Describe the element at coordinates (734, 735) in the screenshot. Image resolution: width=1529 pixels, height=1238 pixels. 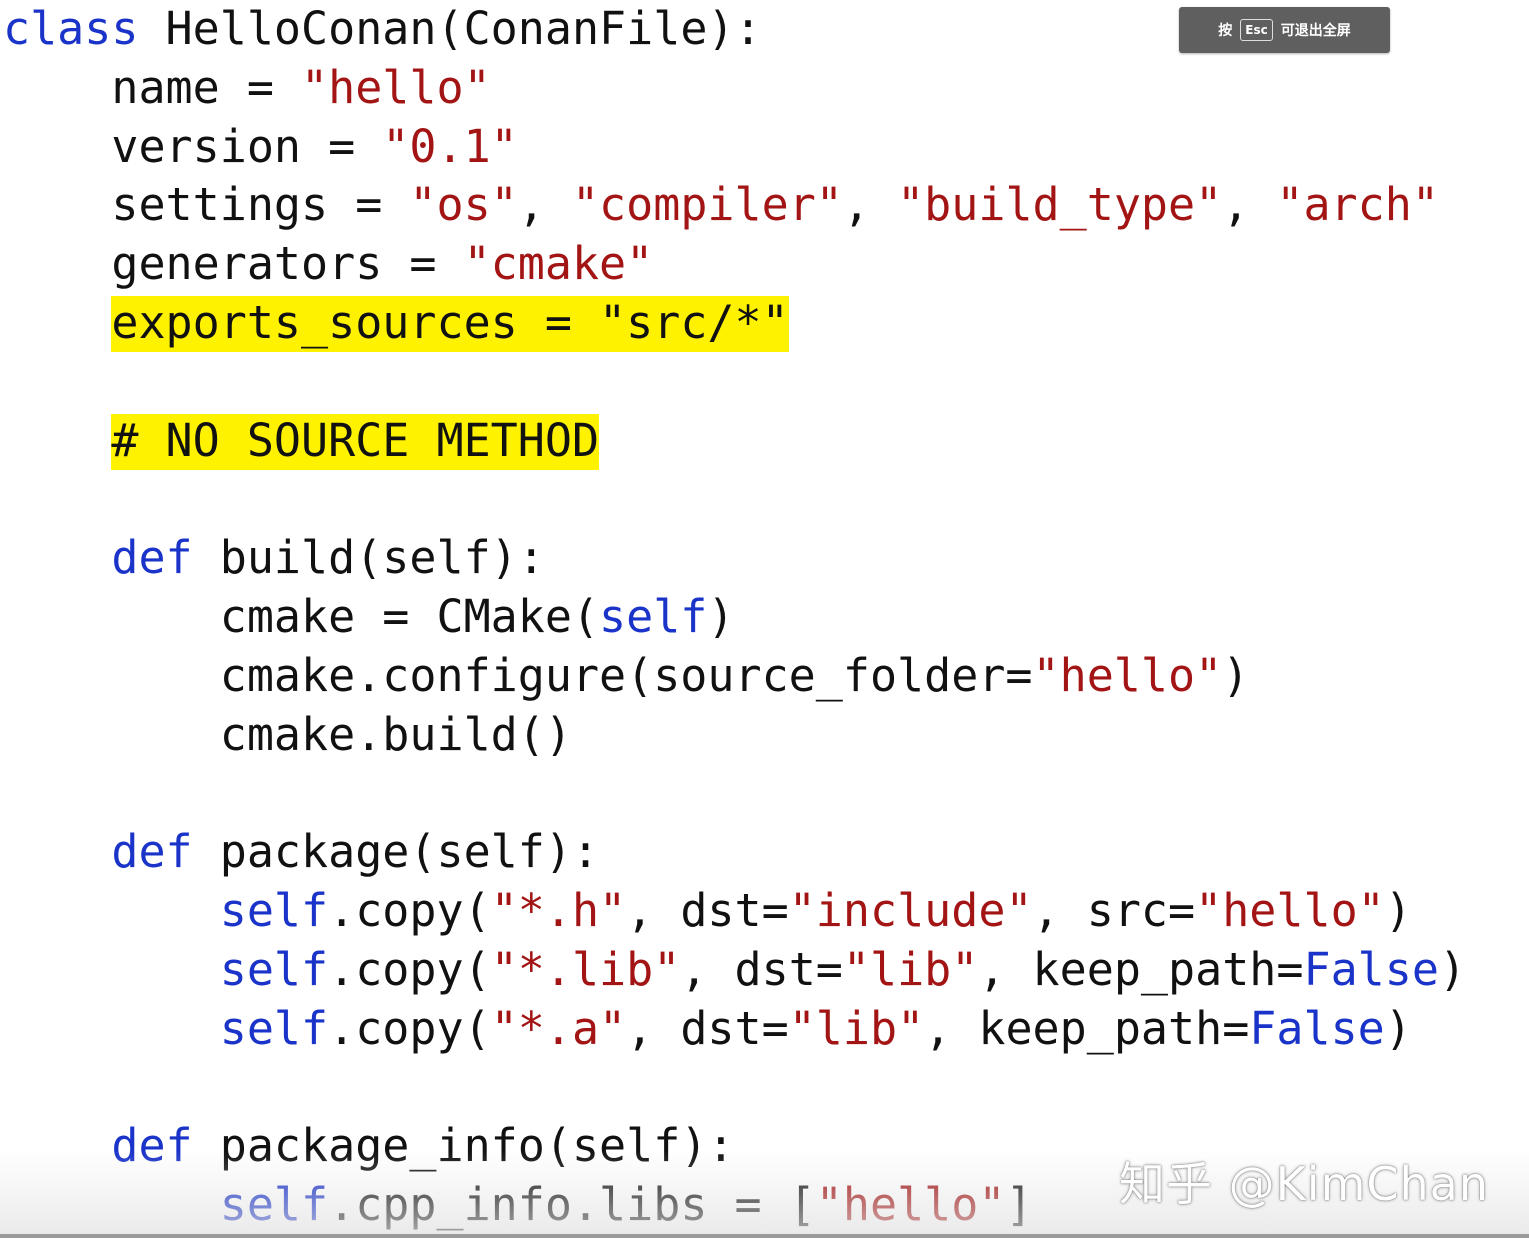
I see `code-line: cmake.build()` at that location.